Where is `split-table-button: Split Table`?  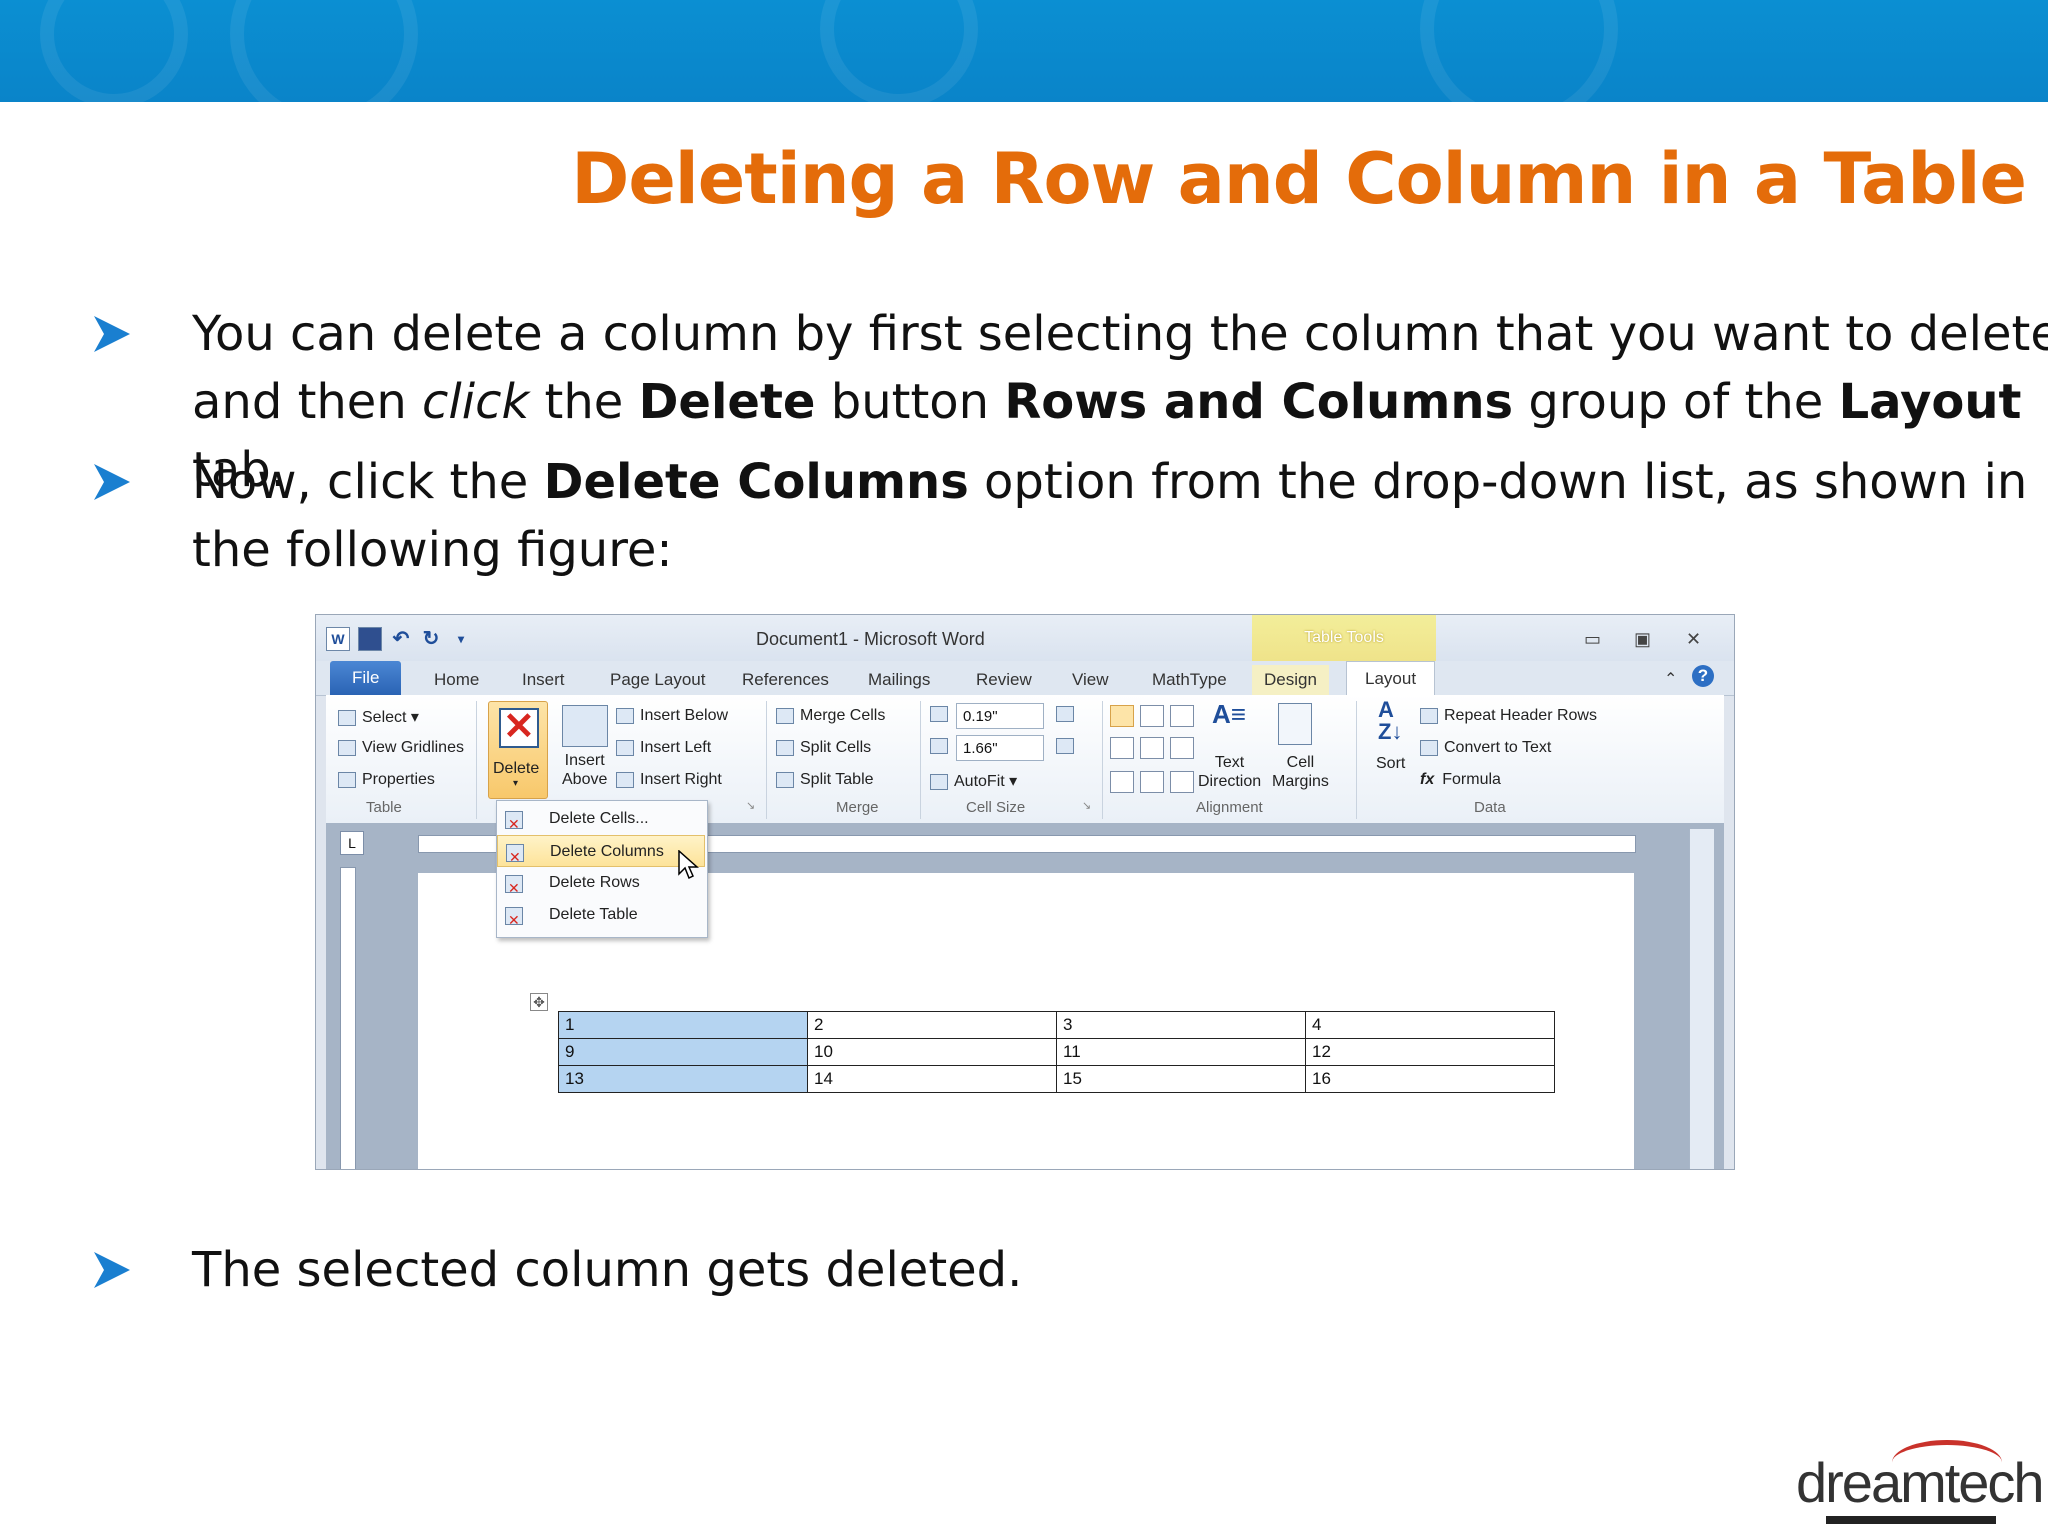 split-table-button: Split Table is located at coordinates (825, 780).